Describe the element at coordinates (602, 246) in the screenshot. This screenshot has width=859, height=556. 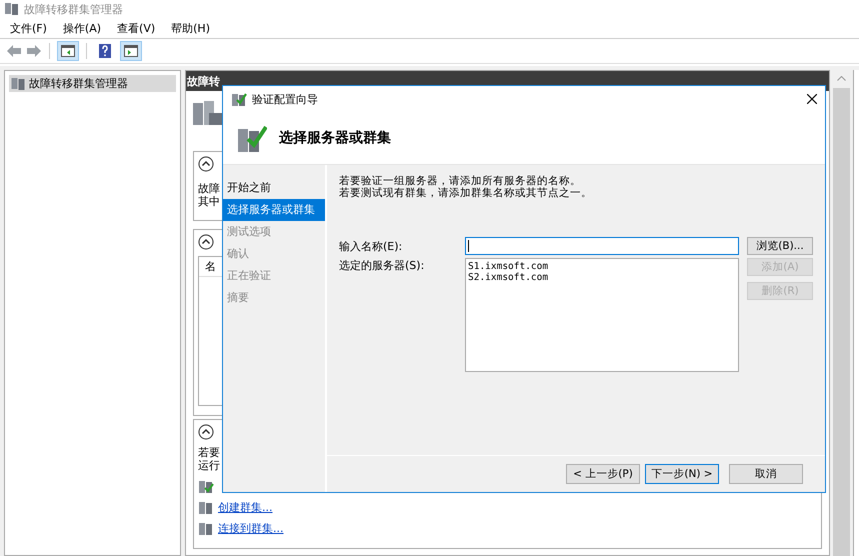
I see `name-input-field` at that location.